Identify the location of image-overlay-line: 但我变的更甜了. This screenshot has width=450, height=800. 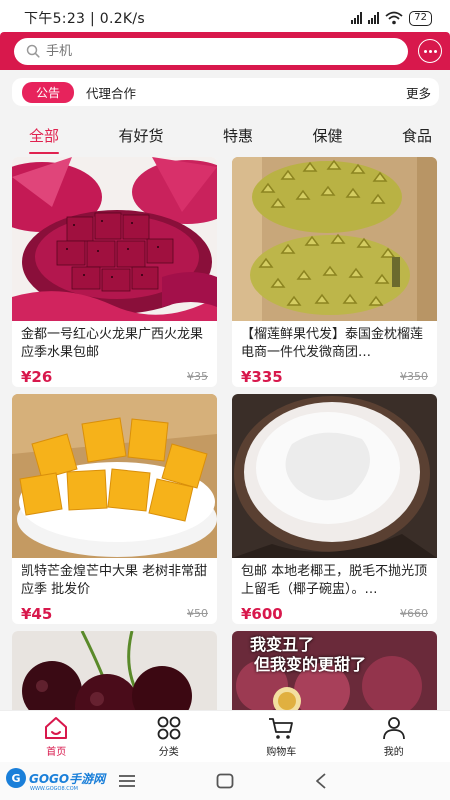
(310, 664).